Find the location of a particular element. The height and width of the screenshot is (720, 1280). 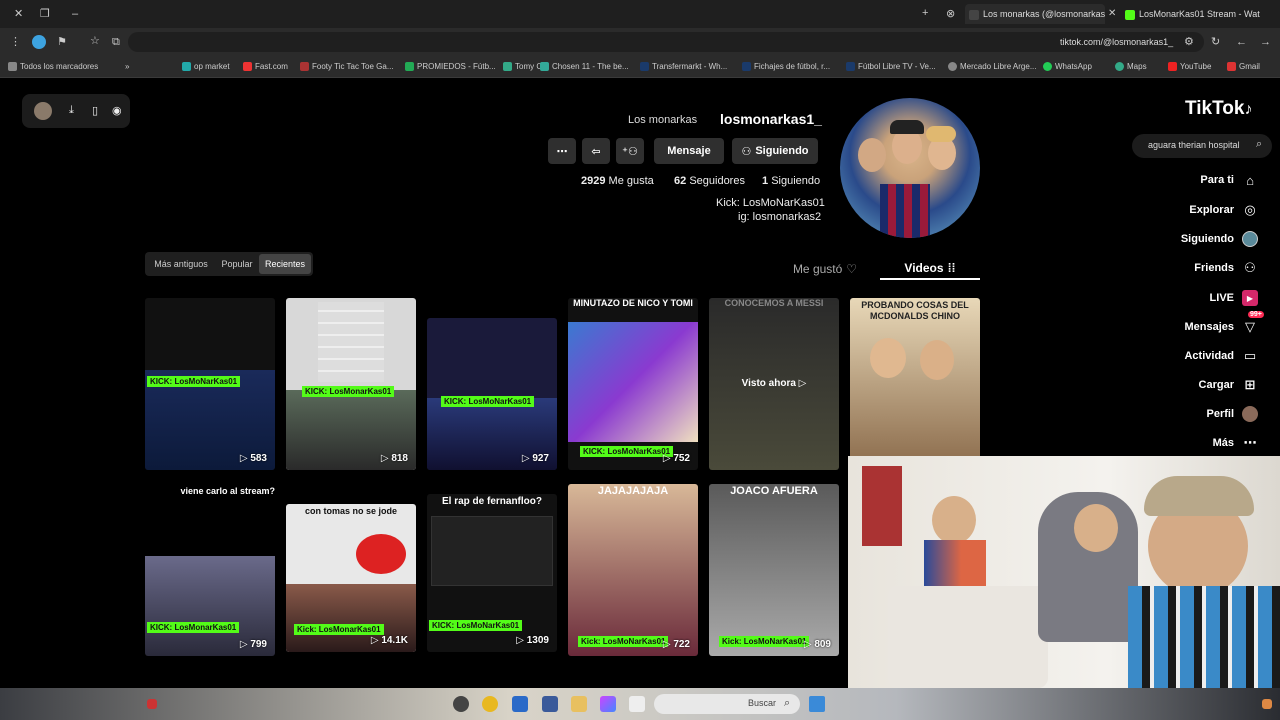

kick-tag: KICK: LosMoNarKas01 is located at coordinates (476, 625).